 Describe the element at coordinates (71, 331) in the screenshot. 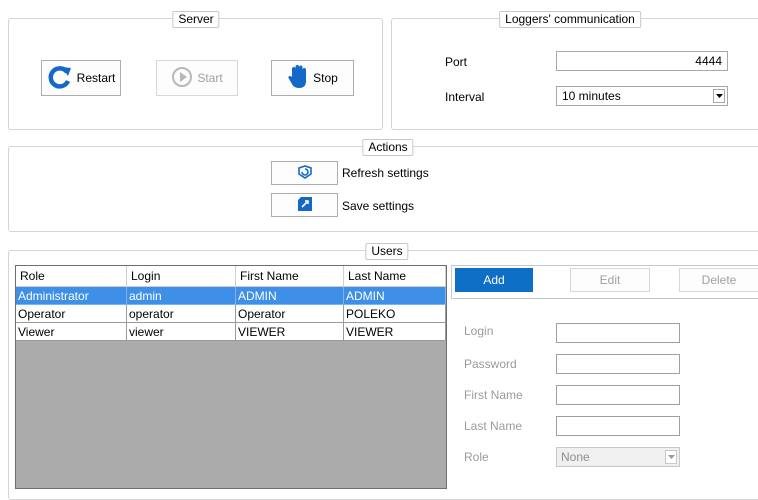

I see `table-cell: Viewer` at that location.